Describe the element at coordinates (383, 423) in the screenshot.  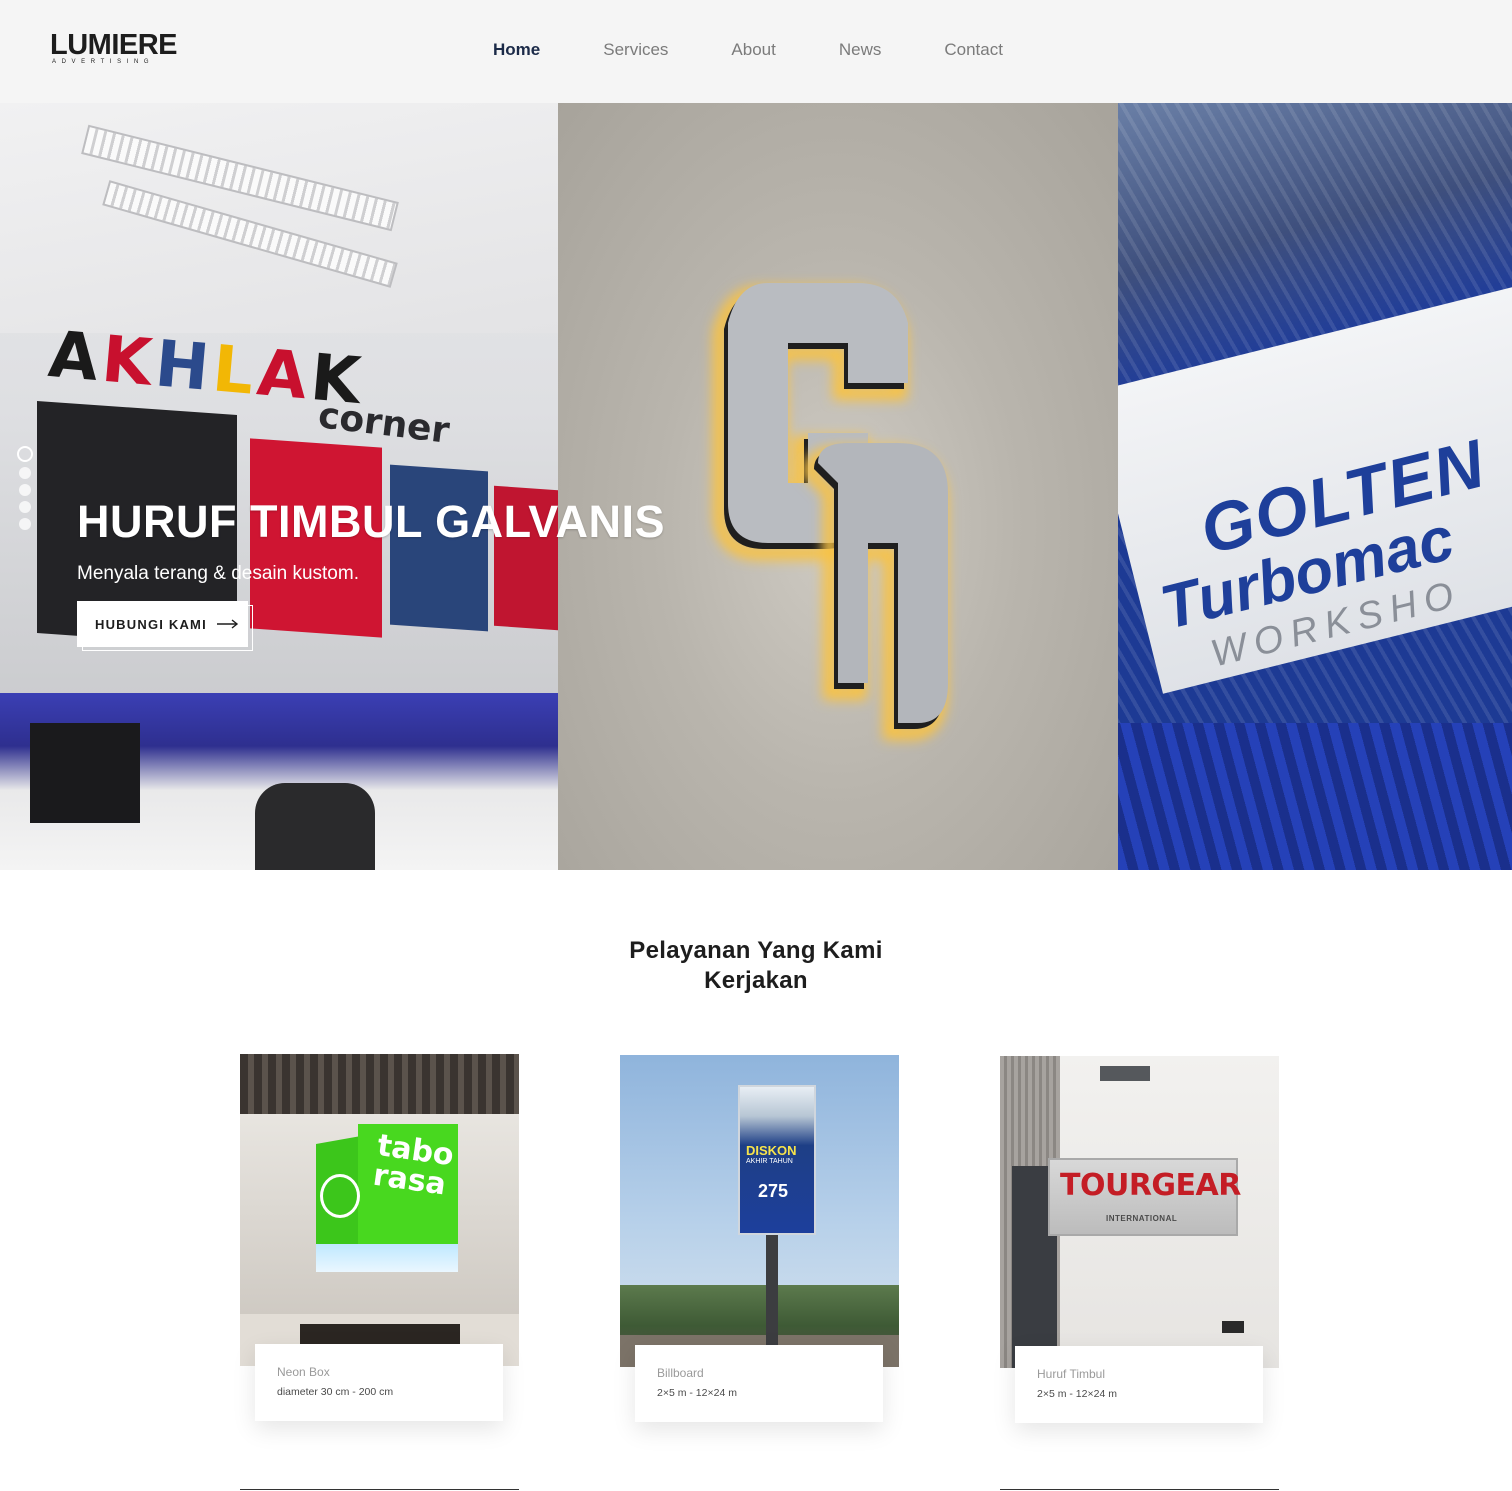
I see `photo-corner-text: corner` at that location.